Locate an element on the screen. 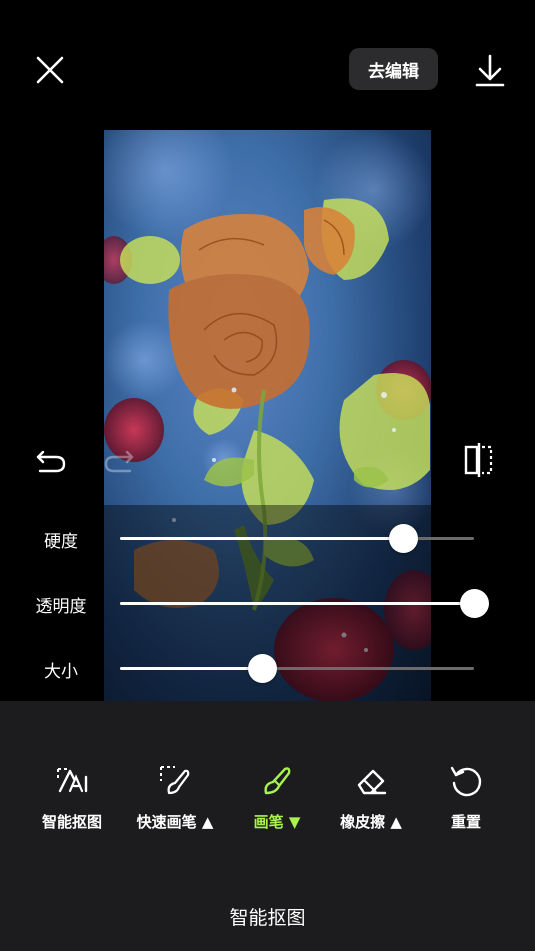 This screenshot has width=535, height=951. compare-icon is located at coordinates (478, 460).